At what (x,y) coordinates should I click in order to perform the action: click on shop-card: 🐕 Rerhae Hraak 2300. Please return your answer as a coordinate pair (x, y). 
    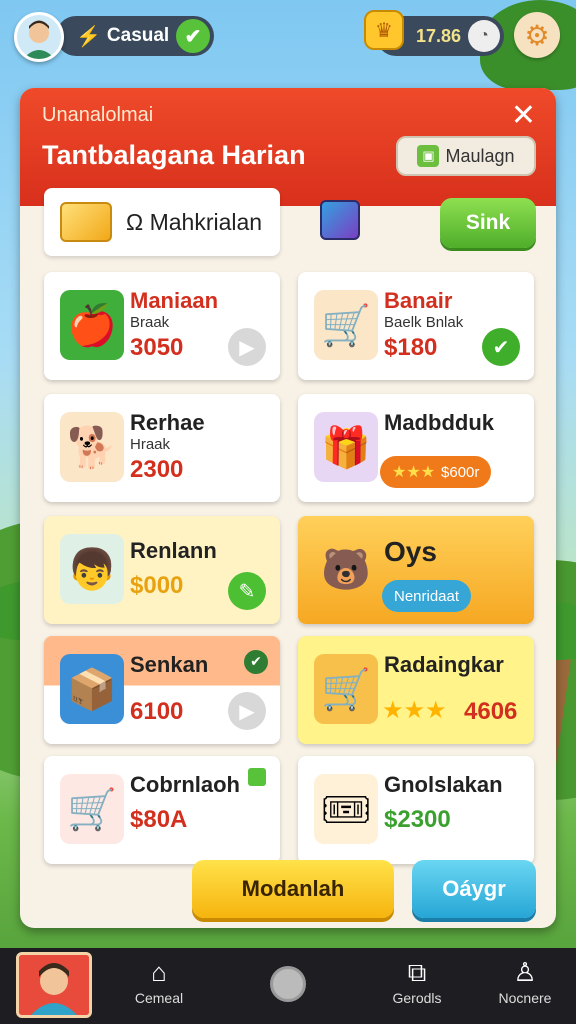
    Looking at the image, I should click on (162, 448).